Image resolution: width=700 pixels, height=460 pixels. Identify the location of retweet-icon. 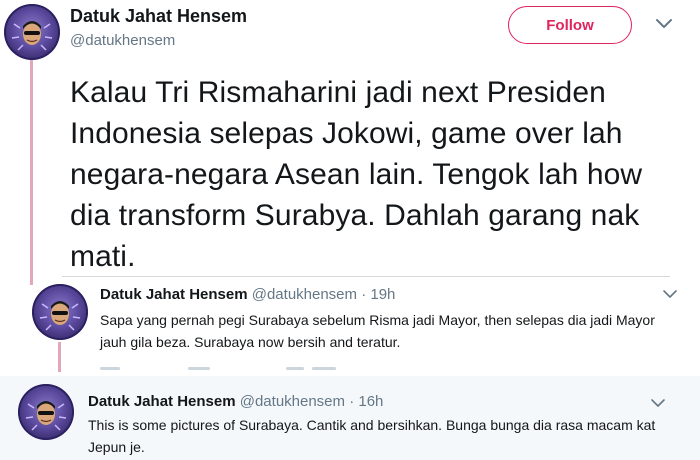
(199, 368).